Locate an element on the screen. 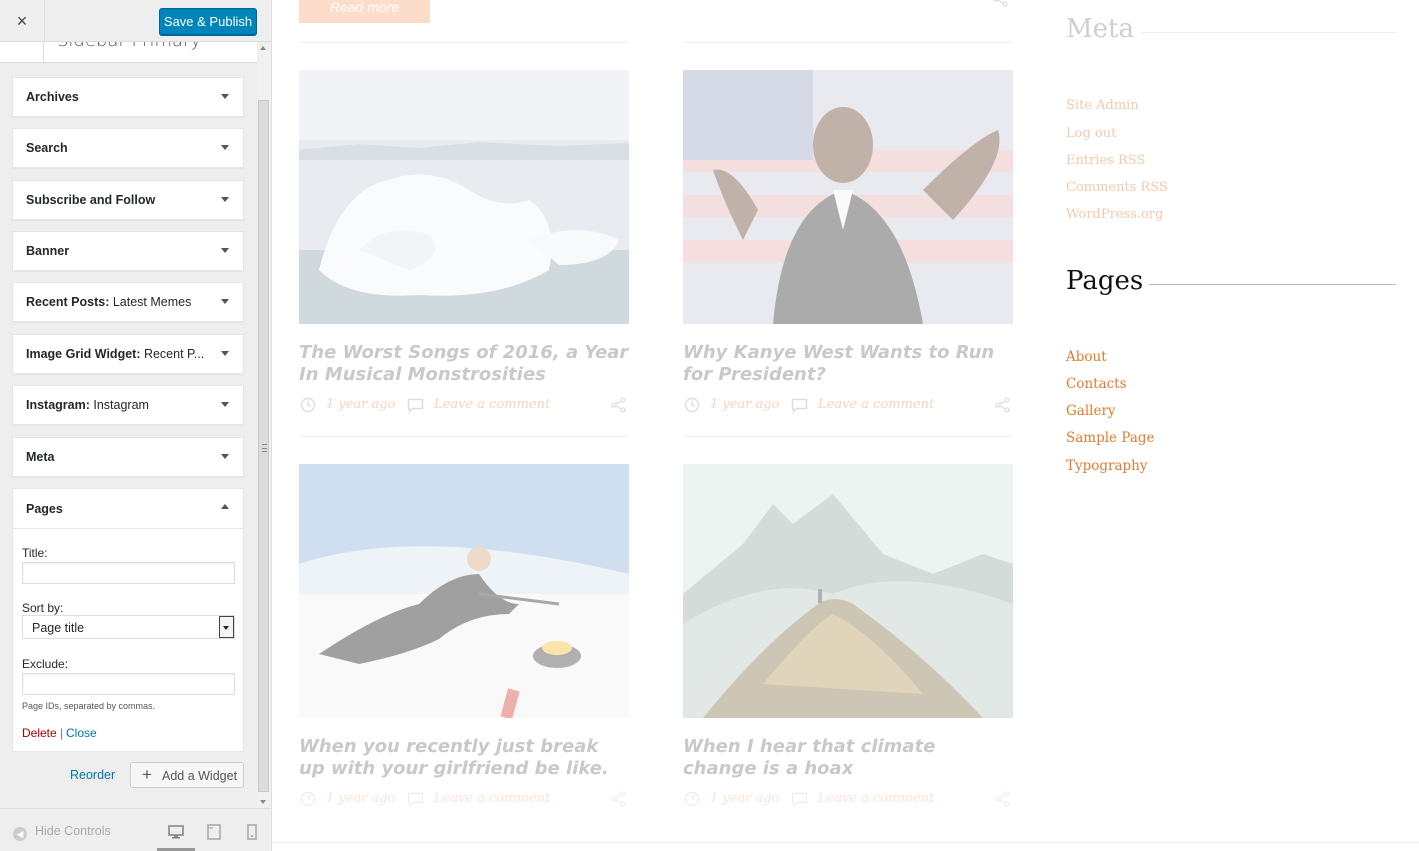 This screenshot has width=1419, height=851. meta-link-entries-rss: Entries RSS is located at coordinates (1105, 160).